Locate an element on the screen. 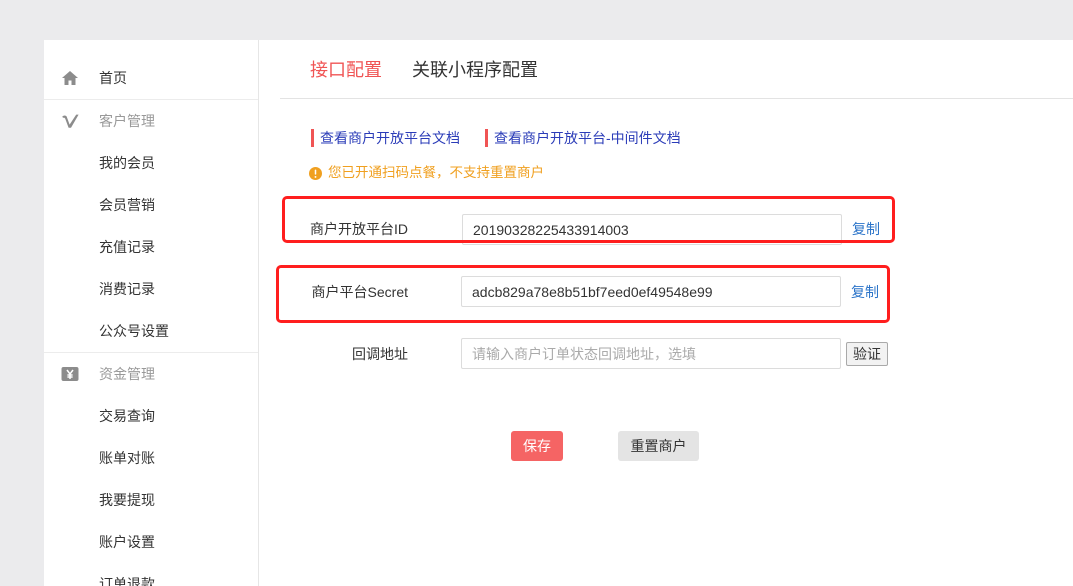 The width and height of the screenshot is (1073, 586). vimeo-icon is located at coordinates (70, 121).